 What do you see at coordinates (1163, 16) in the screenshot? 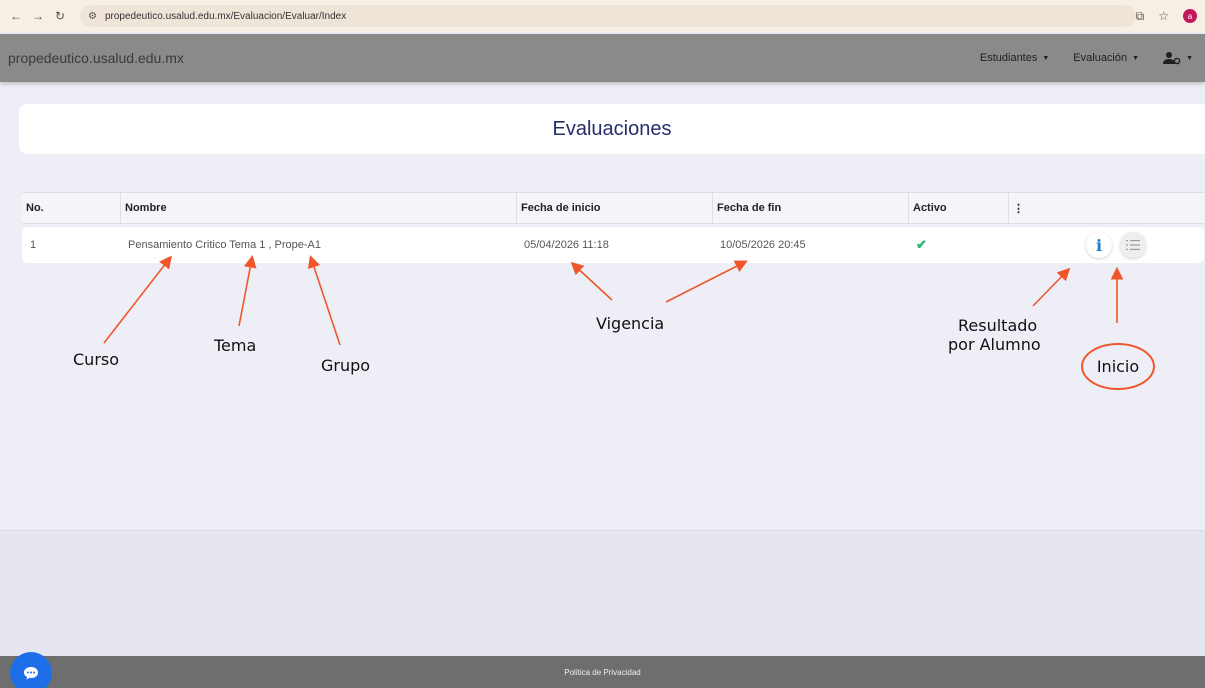
I see `bookmark-star-icon: ☆` at bounding box center [1163, 16].